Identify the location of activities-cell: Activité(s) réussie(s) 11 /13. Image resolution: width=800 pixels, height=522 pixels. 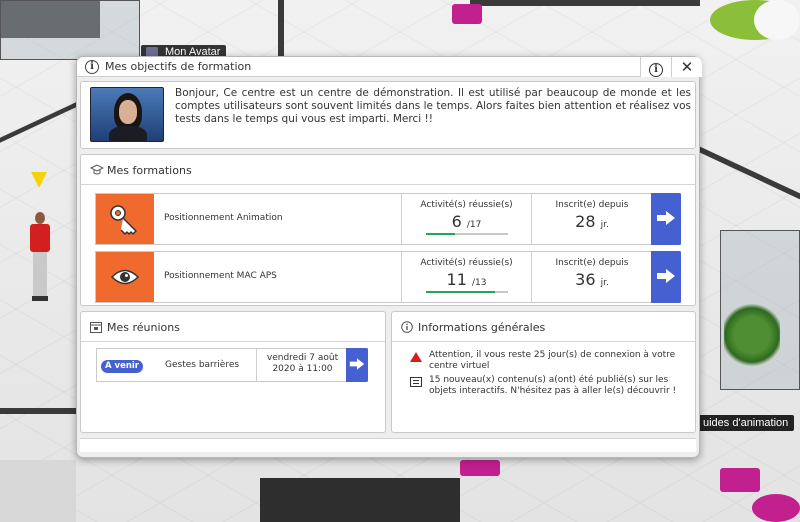
(466, 277).